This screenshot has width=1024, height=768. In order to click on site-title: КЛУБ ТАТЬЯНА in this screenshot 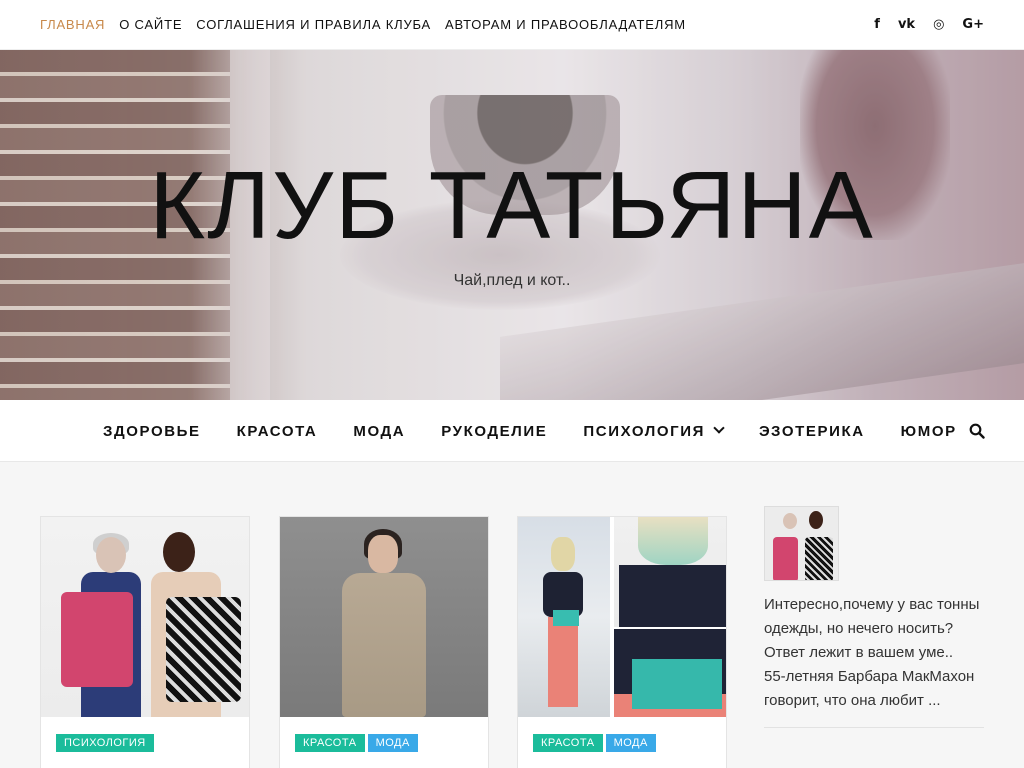, I will do `click(512, 206)`.